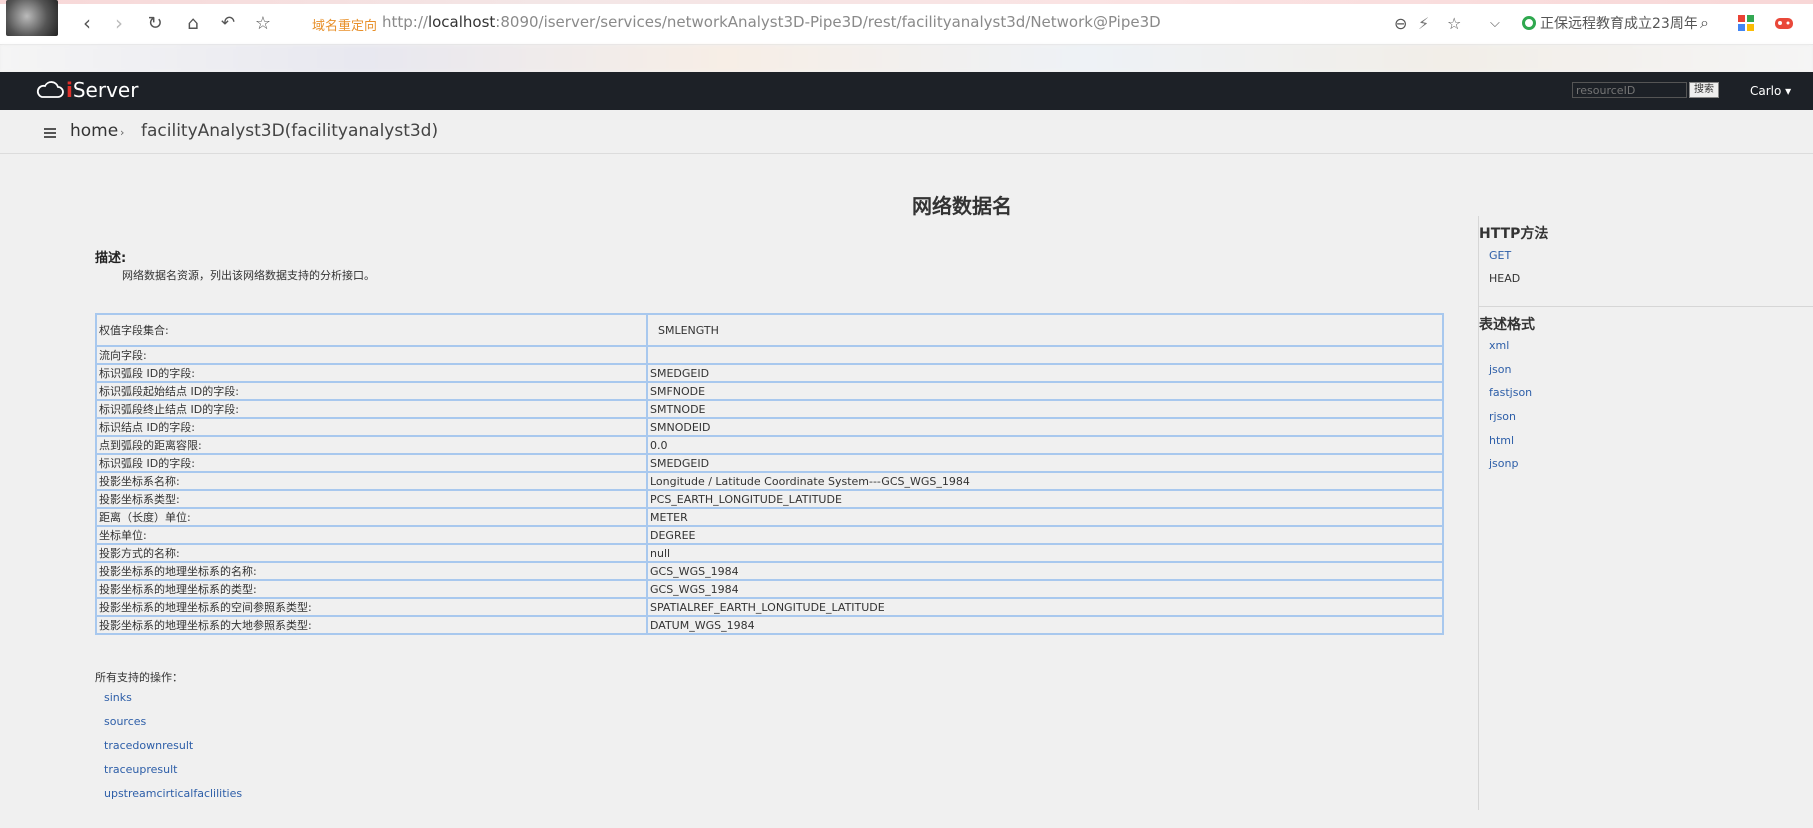  What do you see at coordinates (1501, 440) in the screenshot?
I see `format-html-link: html` at bounding box center [1501, 440].